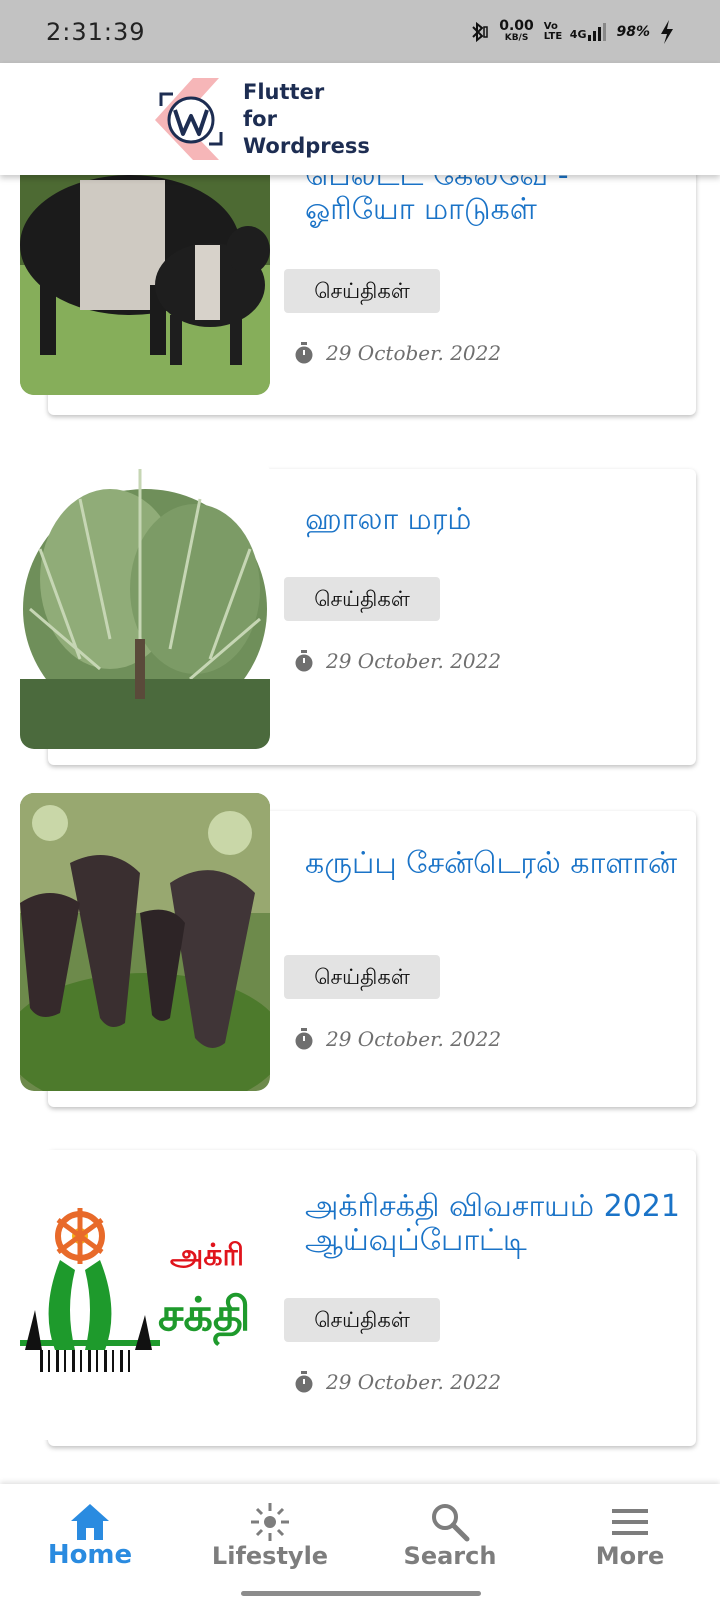 Image resolution: width=720 pixels, height=1600 pixels. I want to click on signal-icon: 4G, so click(588, 31).